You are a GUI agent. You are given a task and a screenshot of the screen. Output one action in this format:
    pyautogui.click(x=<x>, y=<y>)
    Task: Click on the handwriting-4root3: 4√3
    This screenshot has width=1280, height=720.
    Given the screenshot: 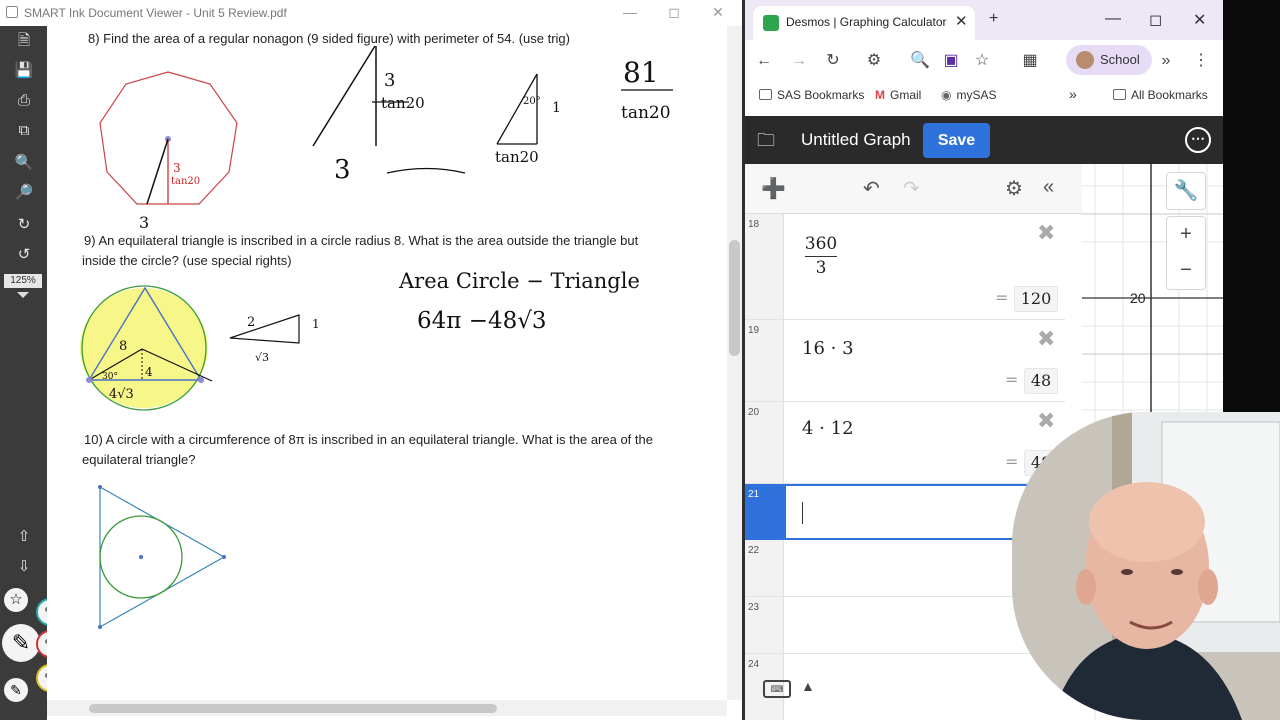 What is the action you would take?
    pyautogui.click(x=121, y=394)
    